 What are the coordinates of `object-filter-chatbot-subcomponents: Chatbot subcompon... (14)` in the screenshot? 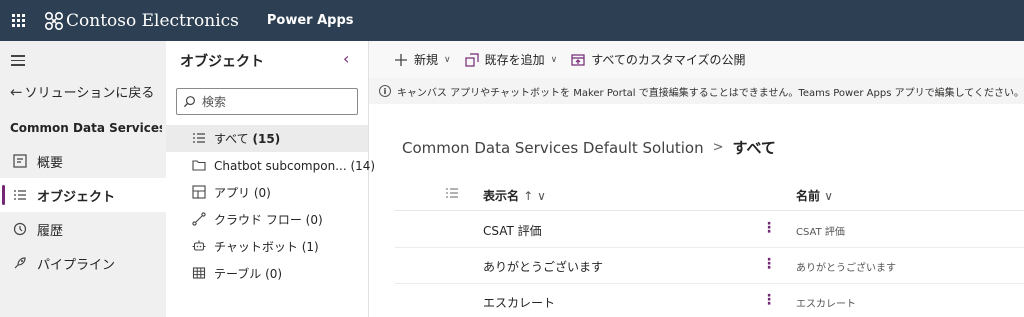 It's located at (270, 165).